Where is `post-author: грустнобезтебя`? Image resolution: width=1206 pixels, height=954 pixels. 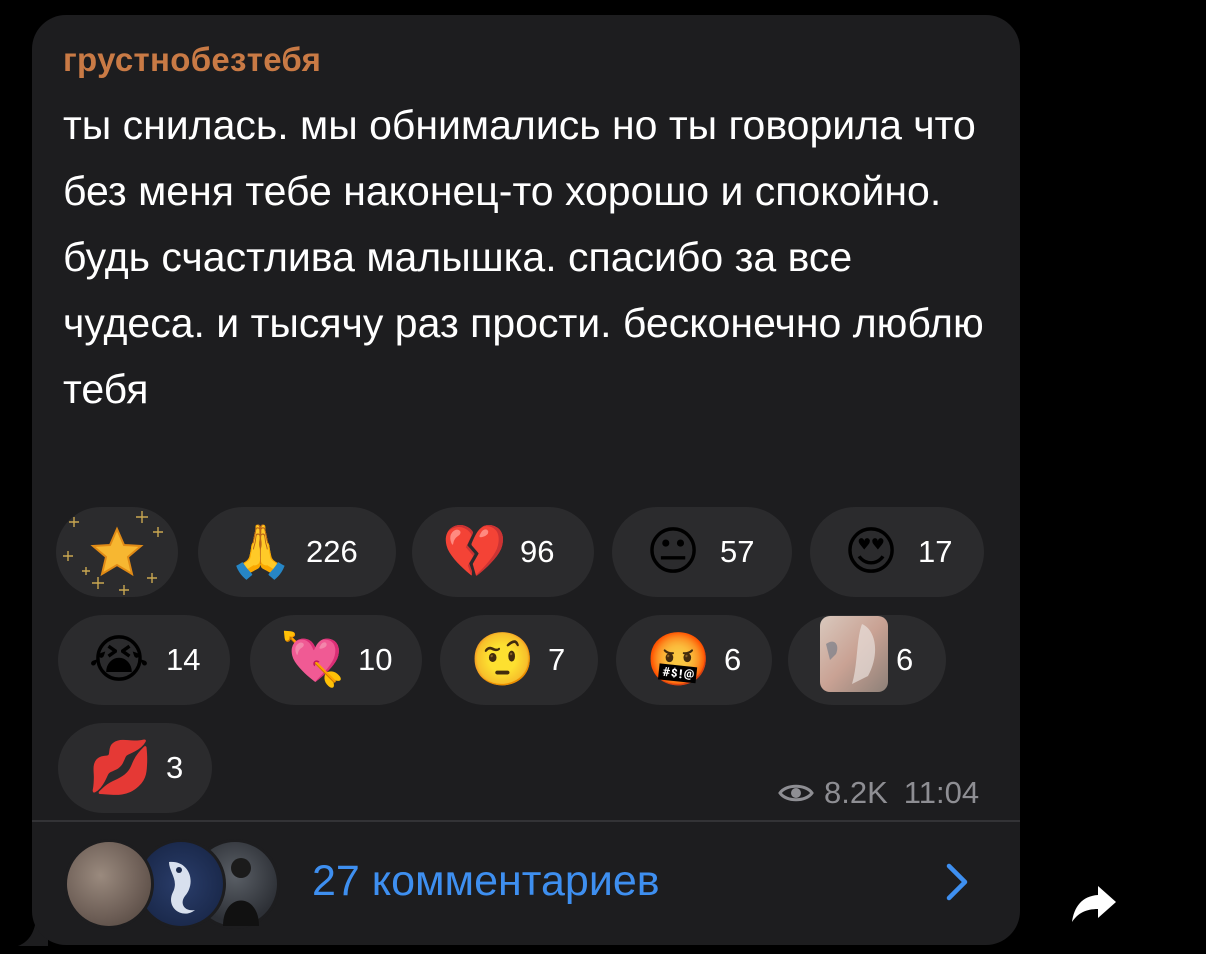
post-author: грустнобезтебя is located at coordinates (192, 60).